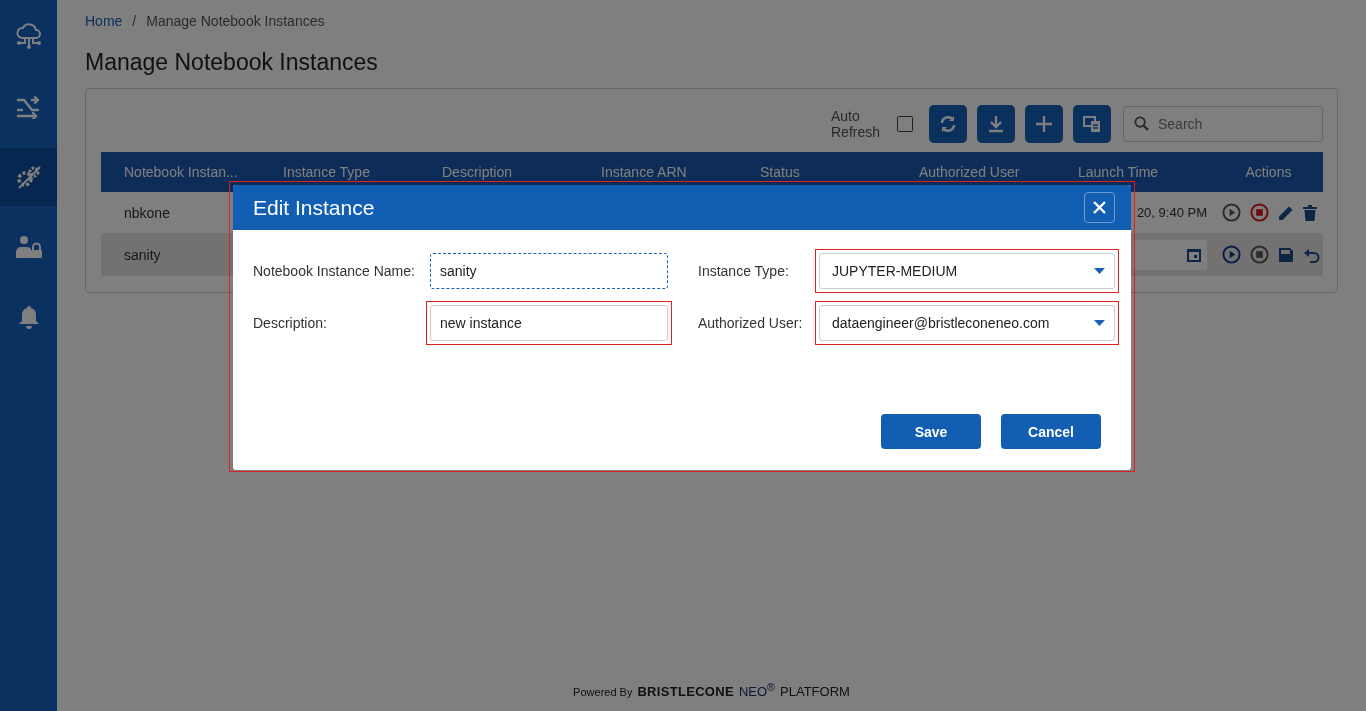 Image resolution: width=1366 pixels, height=711 pixels. Describe the element at coordinates (1311, 254) in the screenshot. I see `undo-icon` at that location.